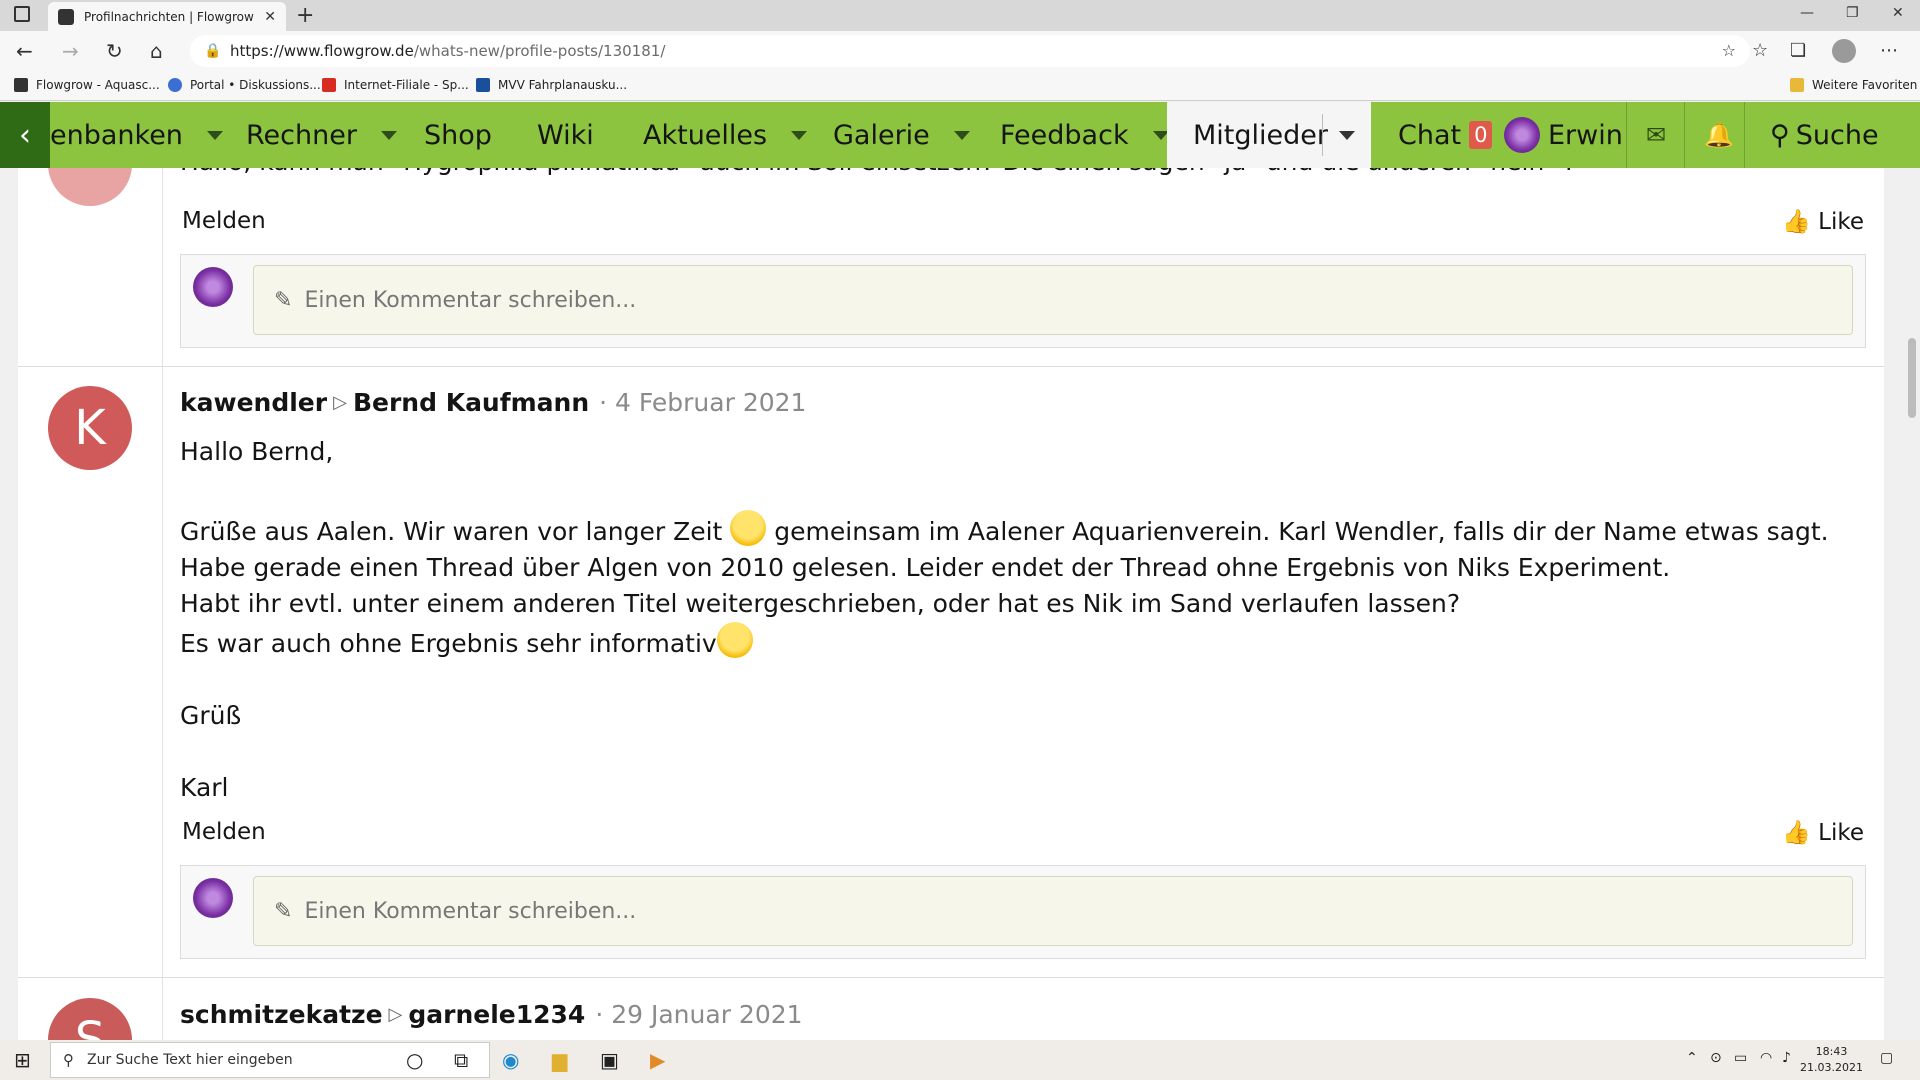  I want to click on restore-icon: ❐, so click(1852, 13).